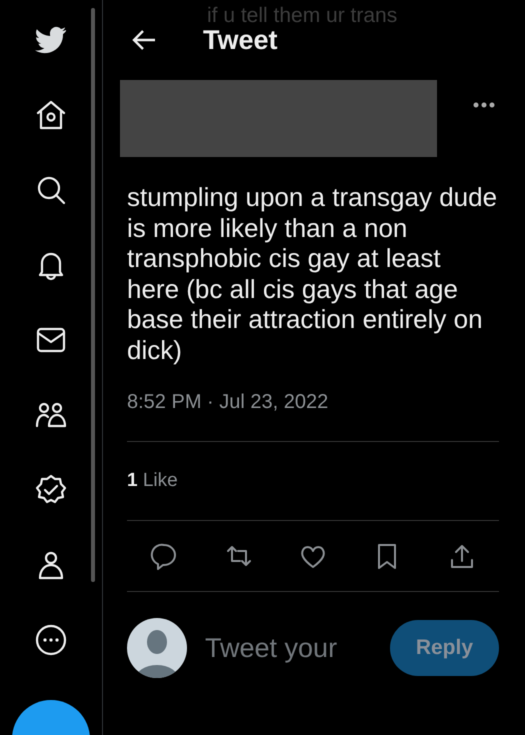 Image resolution: width=525 pixels, height=735 pixels. Describe the element at coordinates (227, 402) in the screenshot. I see `tweet-timestamp: 8:52 PM · Jul 23, 2022` at that location.